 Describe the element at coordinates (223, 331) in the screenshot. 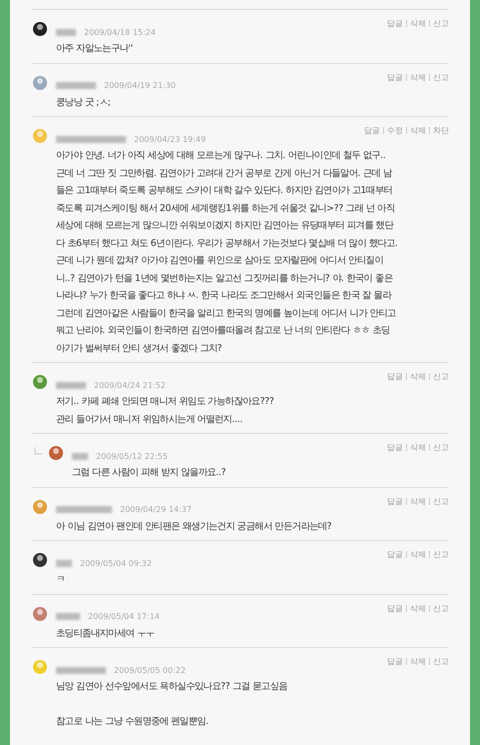

I see `comment-text: 뭐고 난리야. 외국인들이 한국하면 김연아를떠올려 참고로 난 너의 안티란다 ㅎㅎ 초딩` at that location.